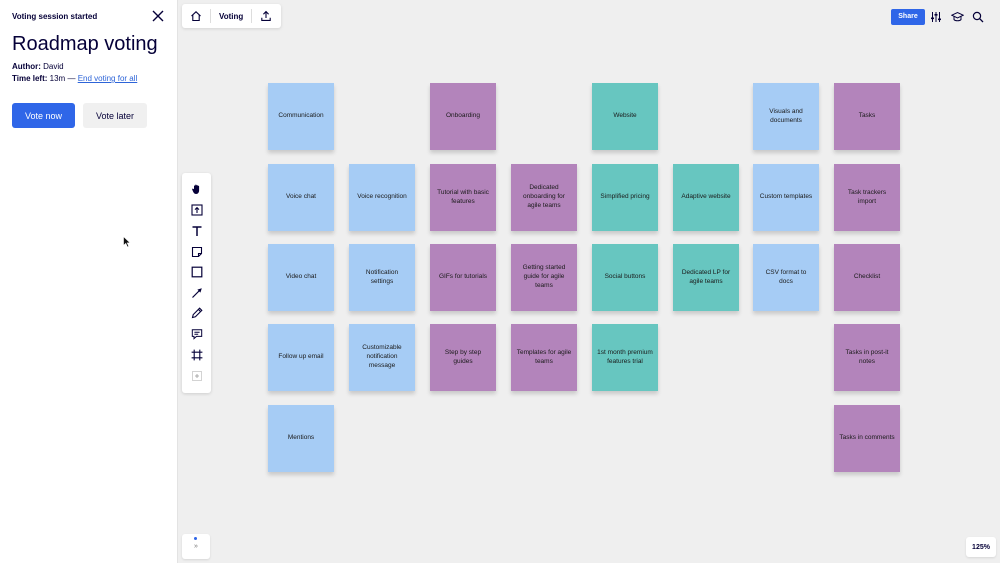  What do you see at coordinates (196, 188) in the screenshot?
I see `hand-tool-icon` at bounding box center [196, 188].